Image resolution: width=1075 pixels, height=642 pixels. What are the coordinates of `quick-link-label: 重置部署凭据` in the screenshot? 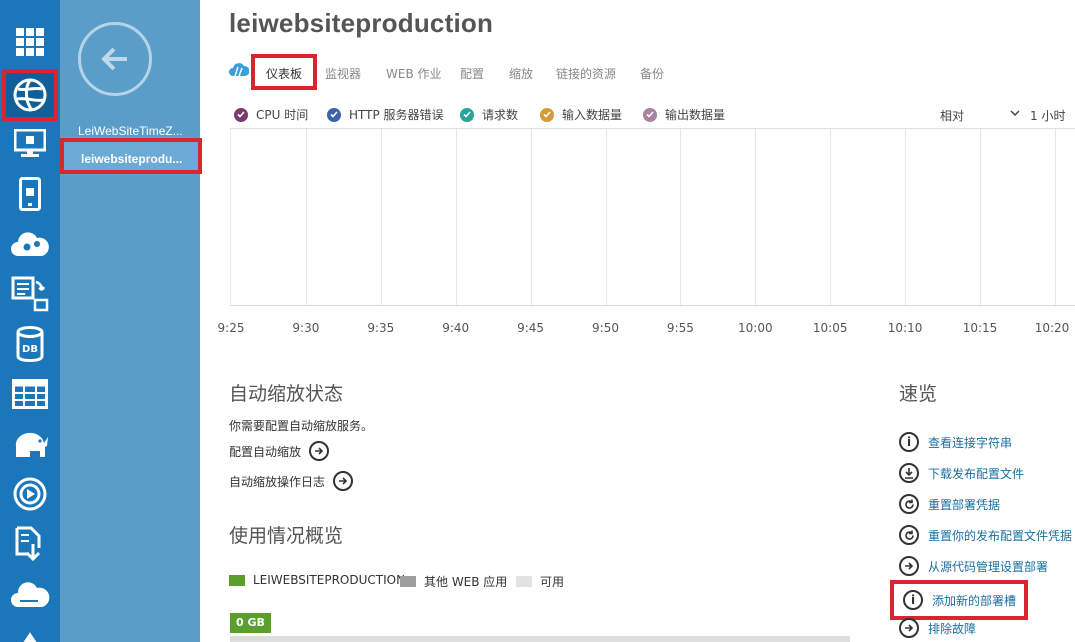 It's located at (964, 504).